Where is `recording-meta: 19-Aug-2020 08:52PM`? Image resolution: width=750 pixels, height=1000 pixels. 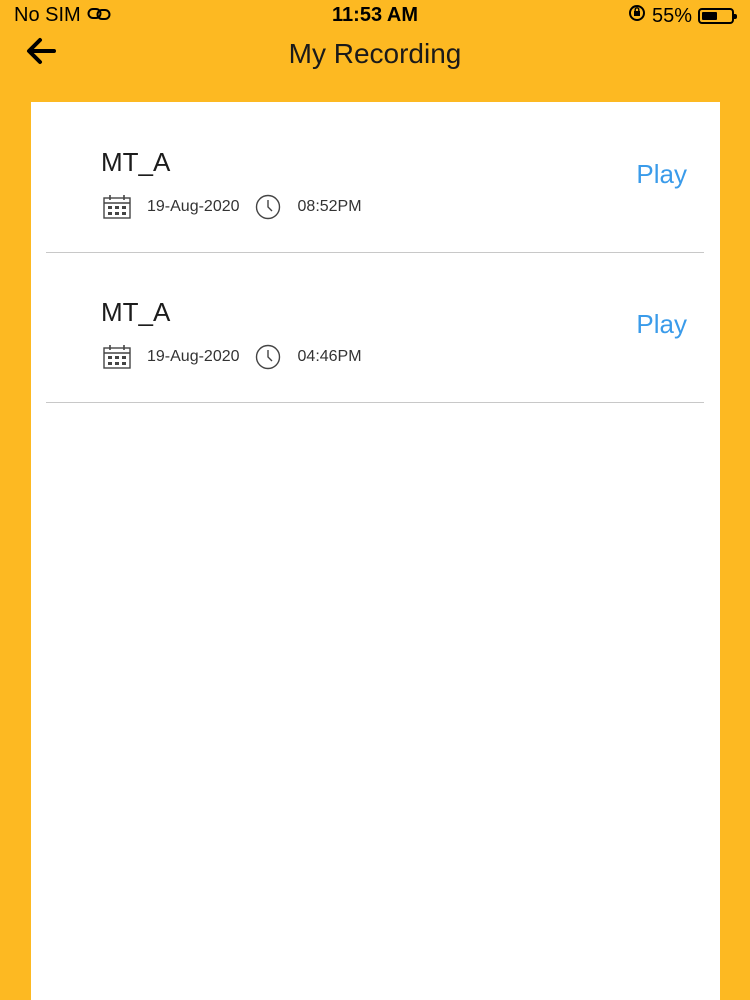
recording-meta: 19-Aug-2020 08:52PM is located at coordinates (232, 207).